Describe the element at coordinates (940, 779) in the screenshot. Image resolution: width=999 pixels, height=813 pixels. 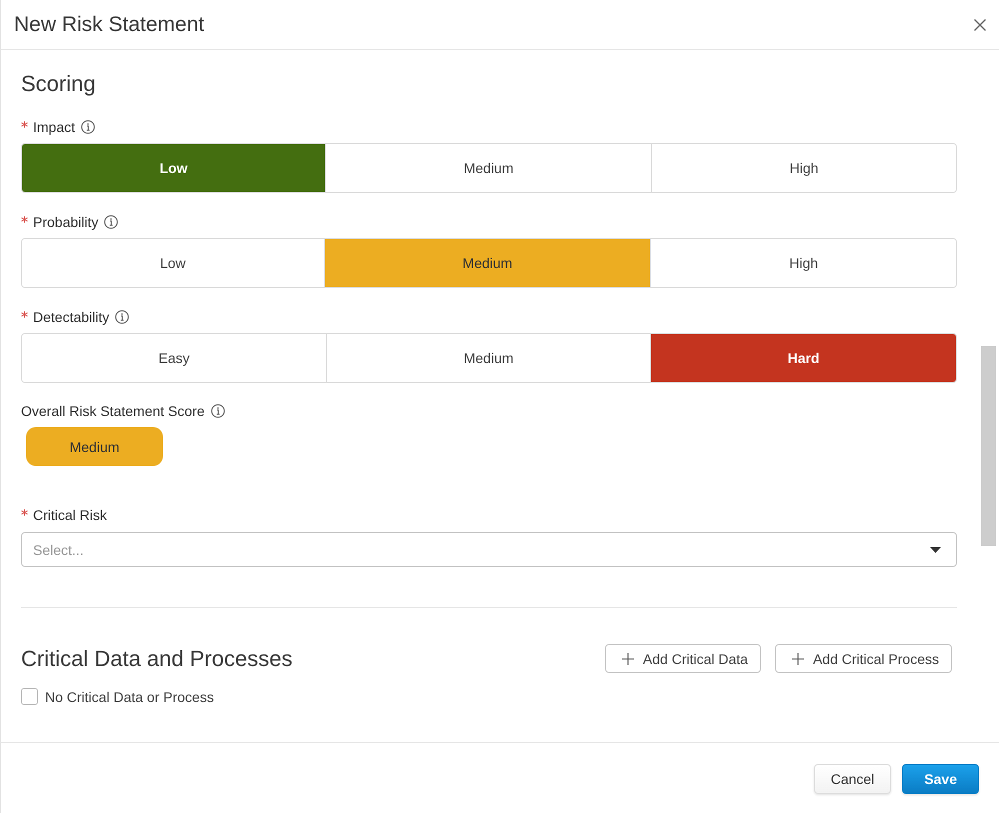
I see `primary-button: Save` at that location.